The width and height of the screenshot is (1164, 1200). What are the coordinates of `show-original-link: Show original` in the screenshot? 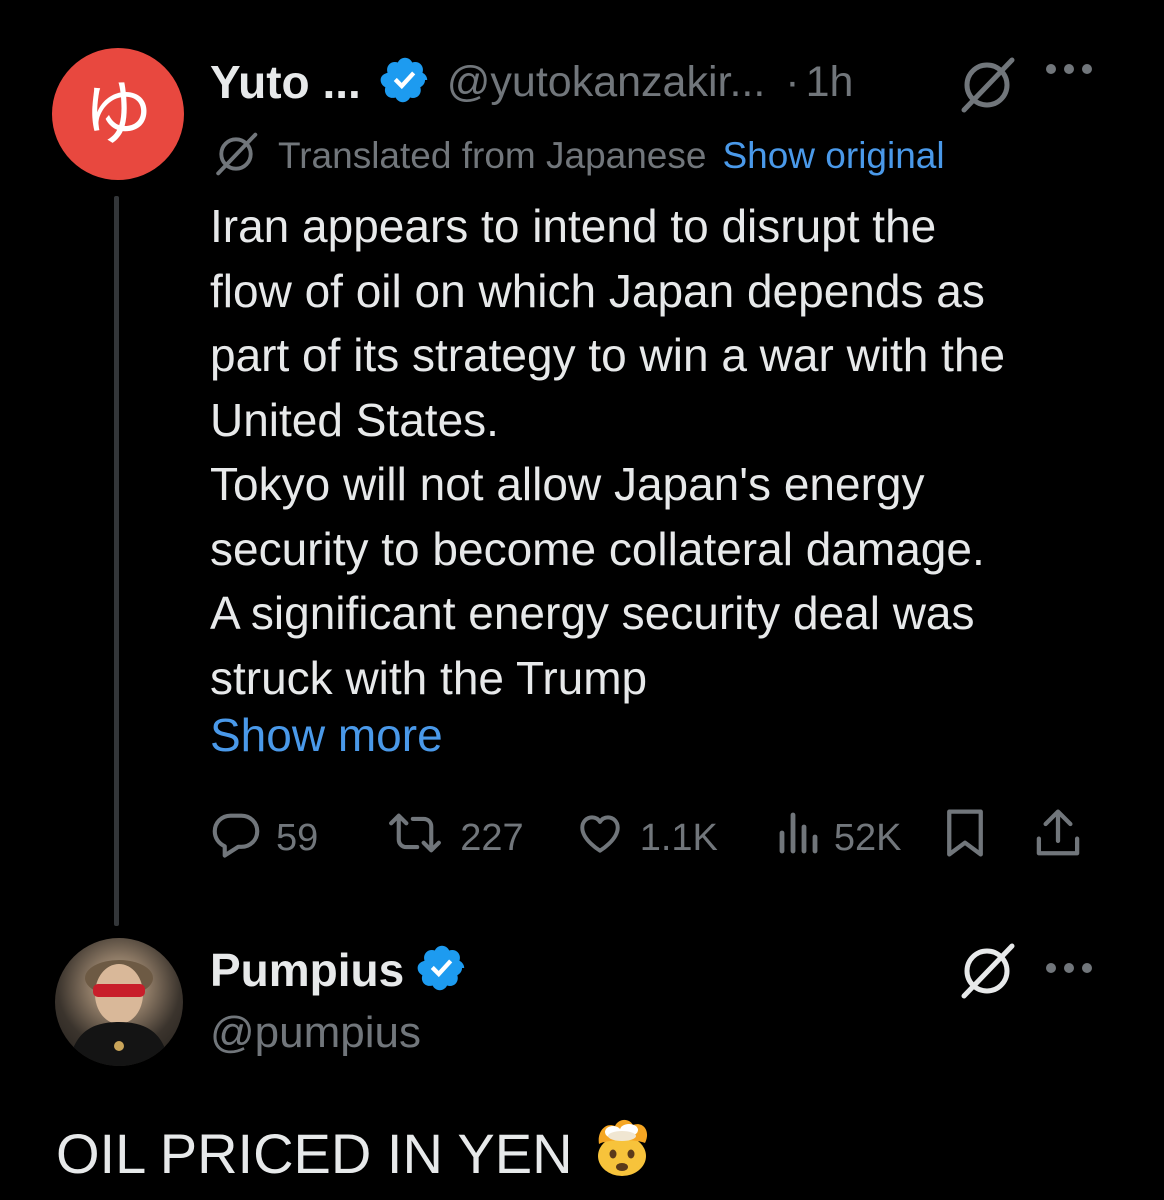 It's located at (833, 156).